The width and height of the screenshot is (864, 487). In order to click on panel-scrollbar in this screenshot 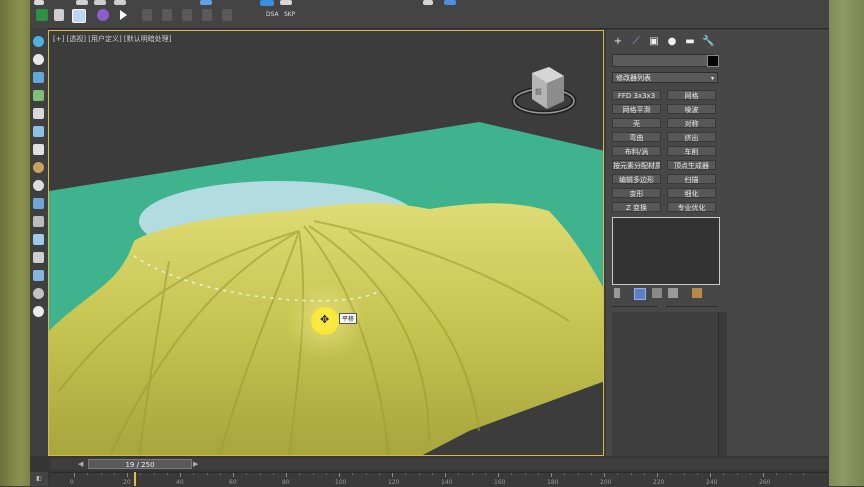, I will do `click(722, 384)`.